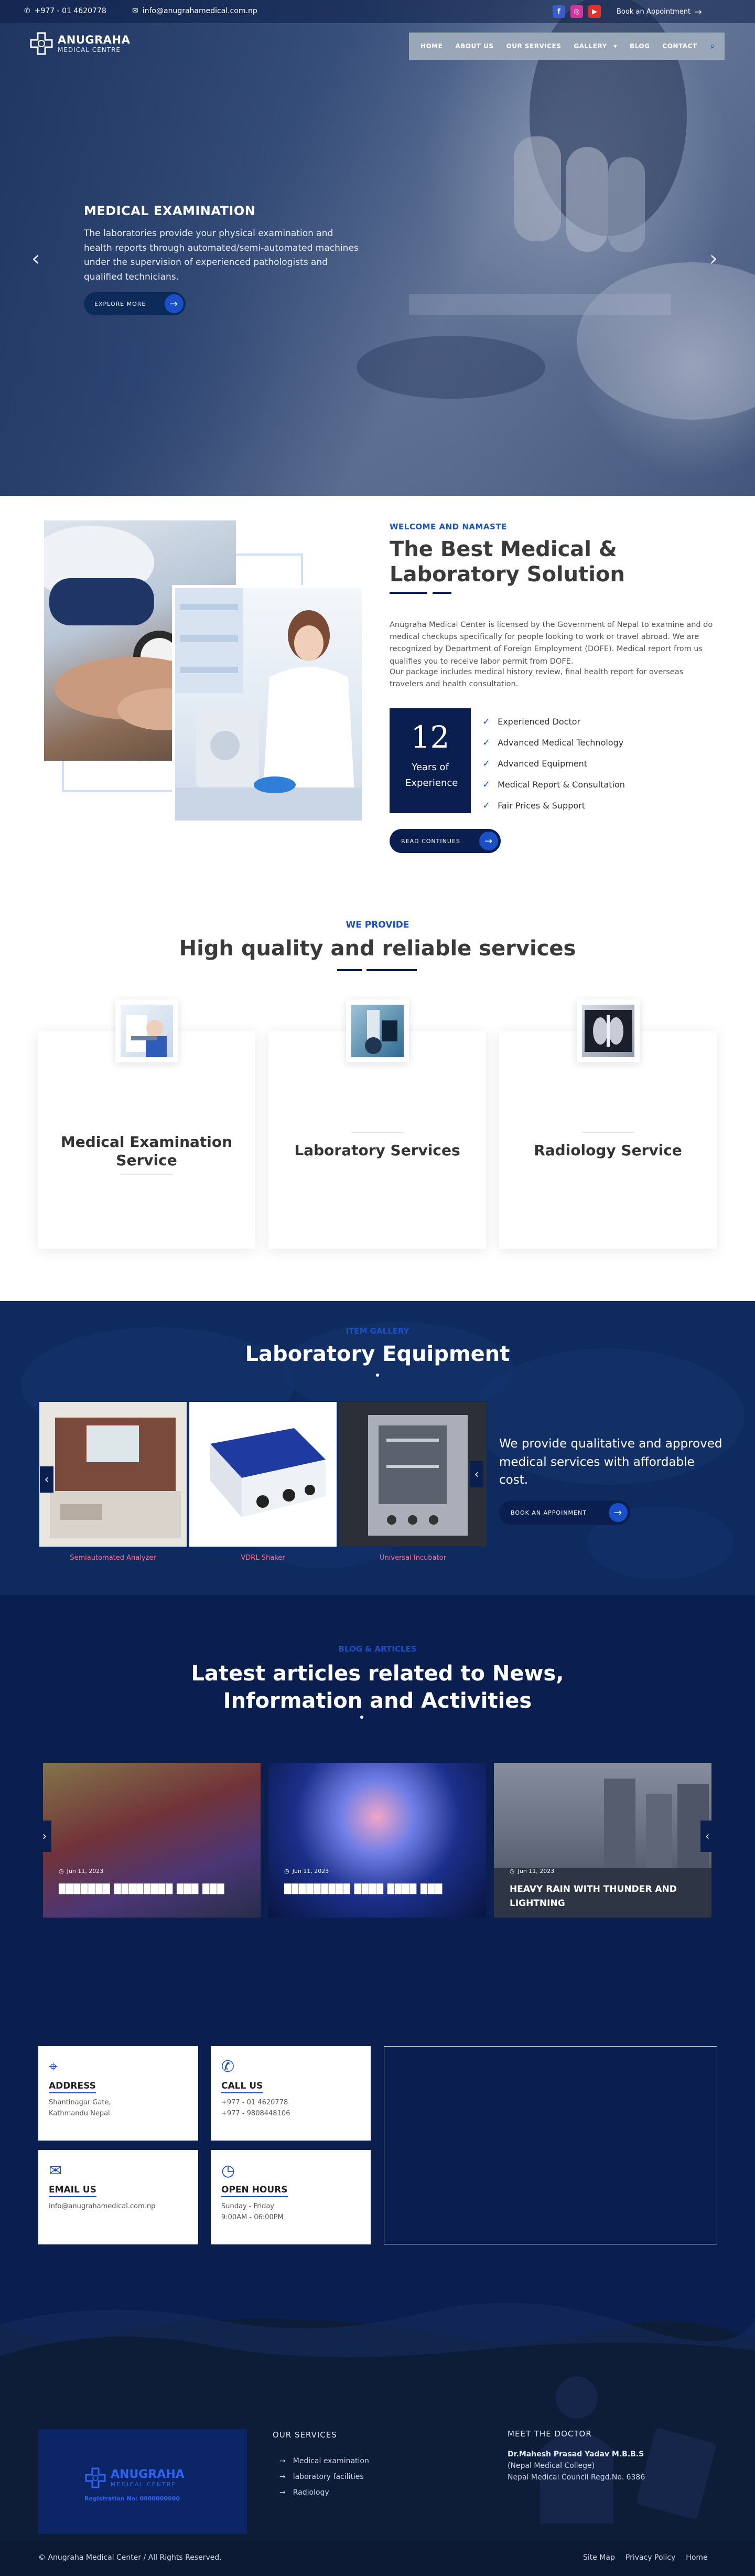  What do you see at coordinates (46, 1479) in the screenshot?
I see `gallery-prev-icon: ‹` at bounding box center [46, 1479].